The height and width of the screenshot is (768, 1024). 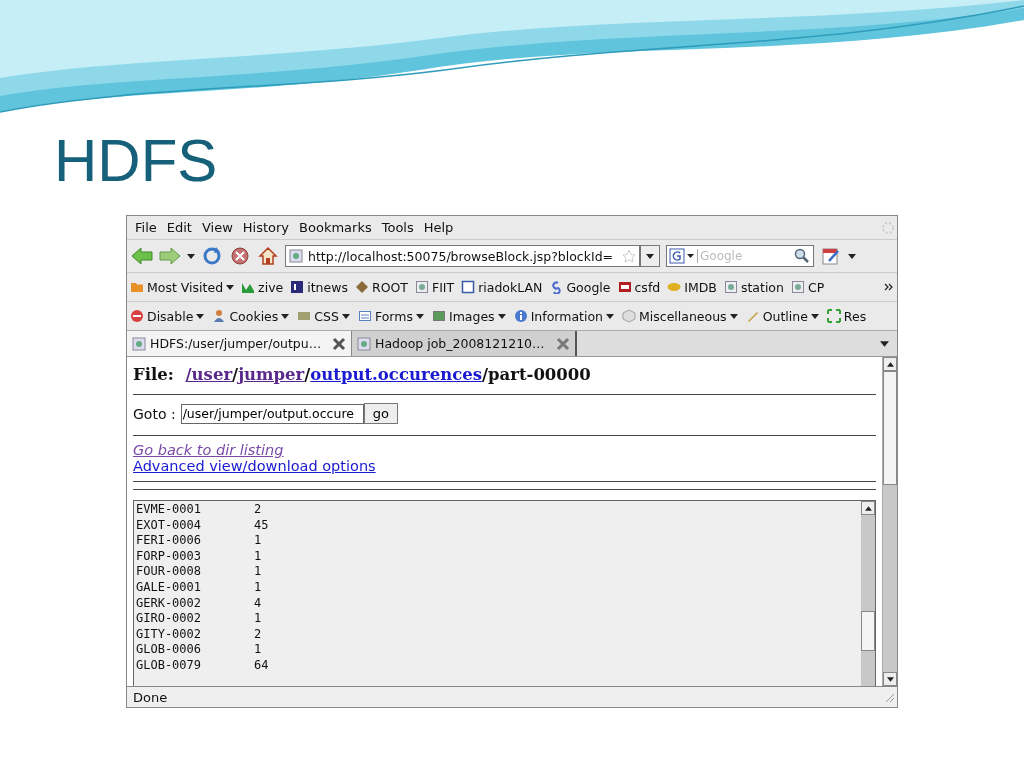 I want to click on path-link: /user, so click(x=209, y=374).